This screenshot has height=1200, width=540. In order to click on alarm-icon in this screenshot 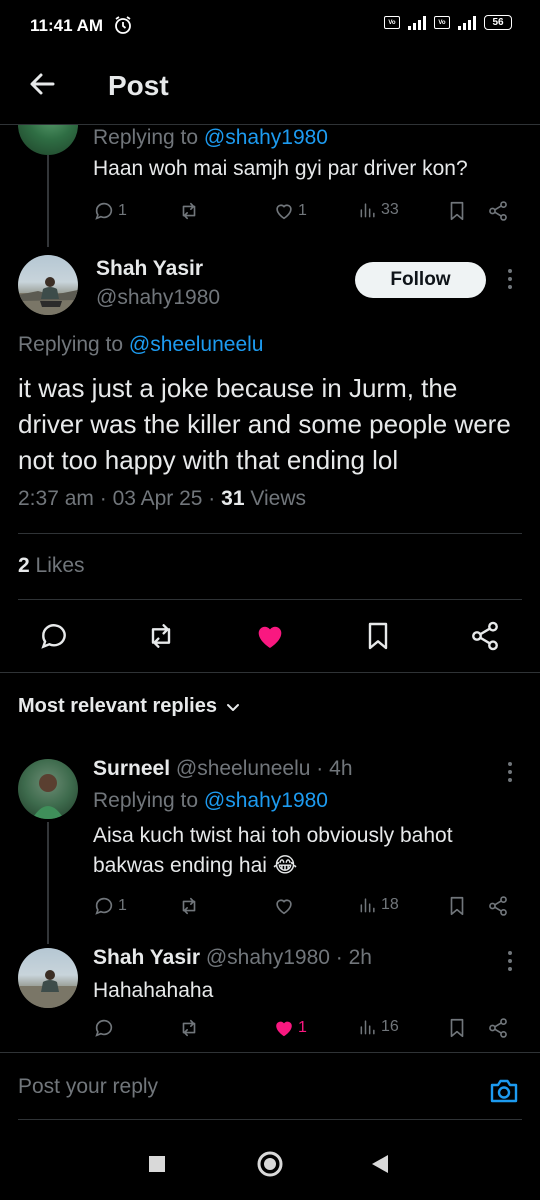, I will do `click(123, 25)`.